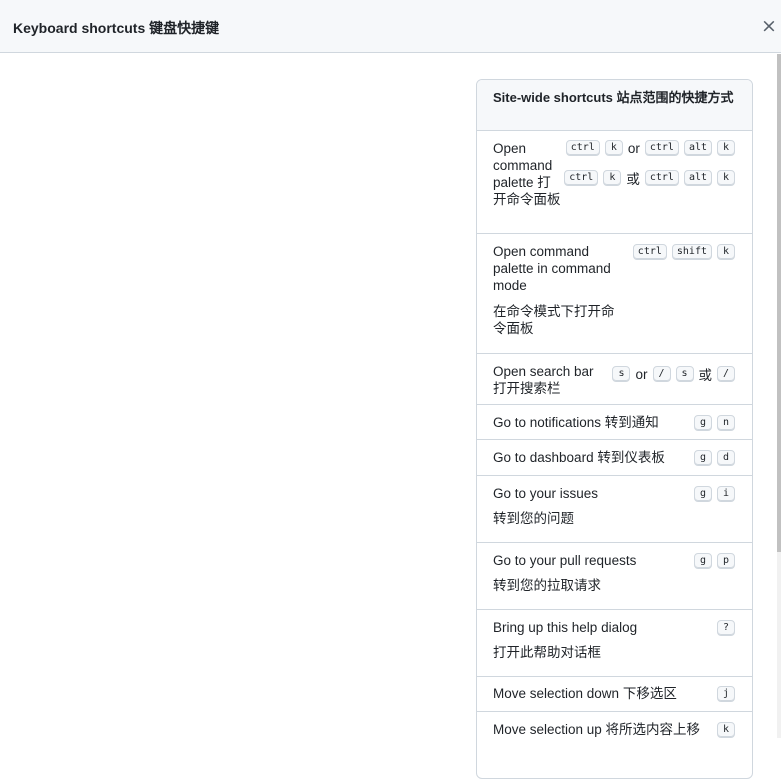  Describe the element at coordinates (546, 493) in the screenshot. I see `shortcut-description: Go to your issues` at that location.